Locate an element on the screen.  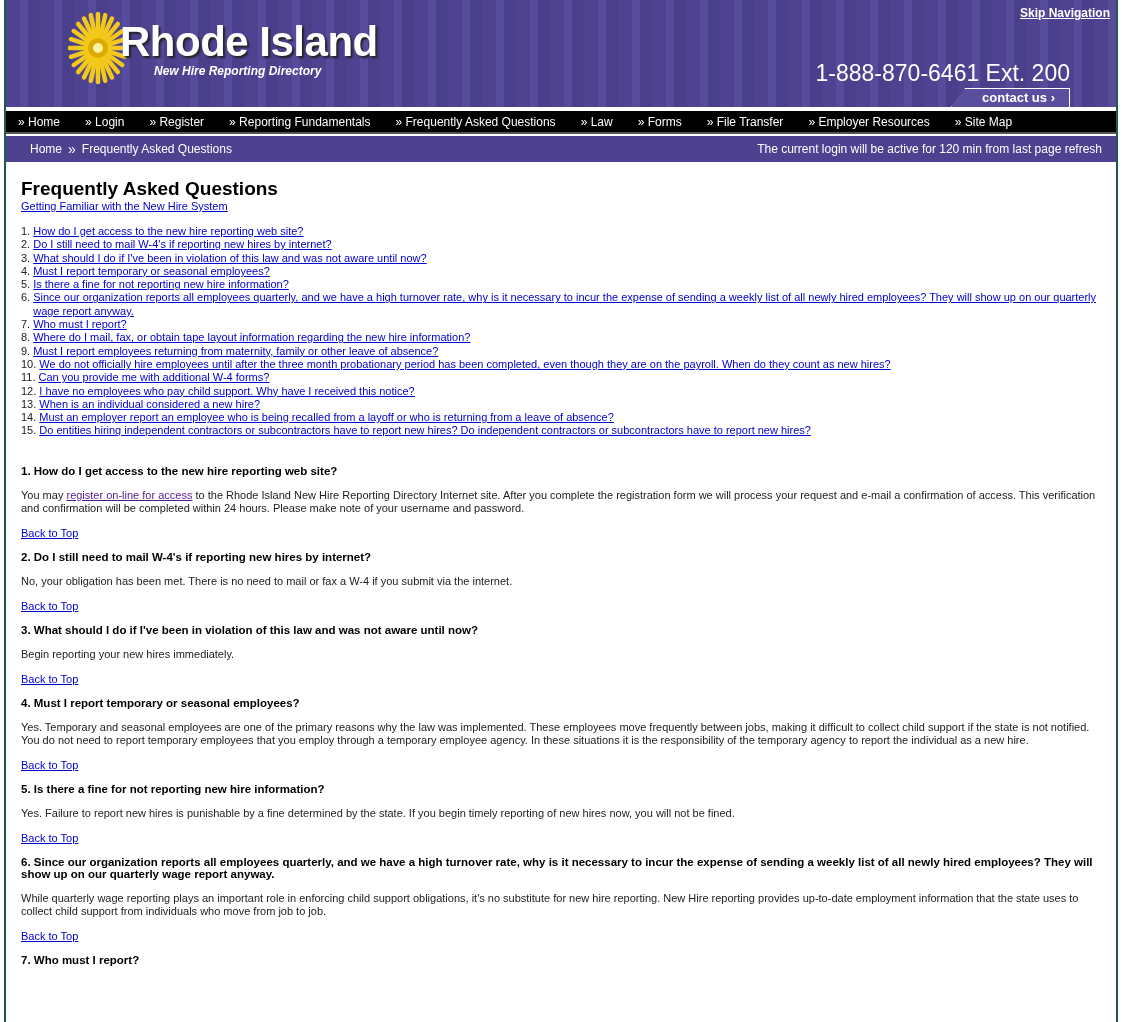
question-number: 6. is located at coordinates (26, 298).